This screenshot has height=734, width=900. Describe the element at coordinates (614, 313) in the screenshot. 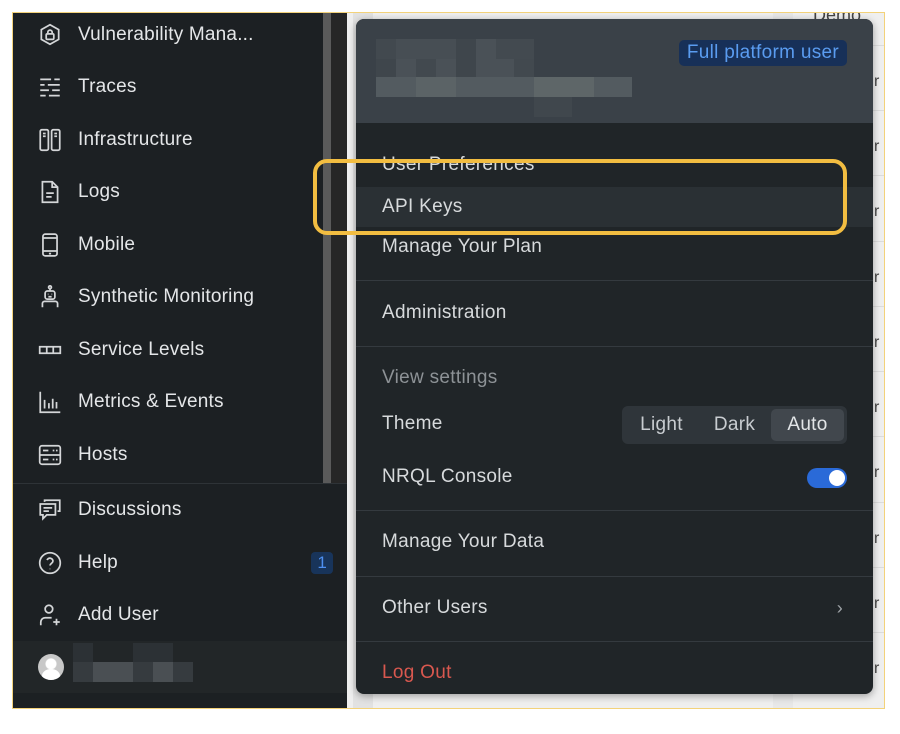

I see `menu-item-administration: Administration` at that location.